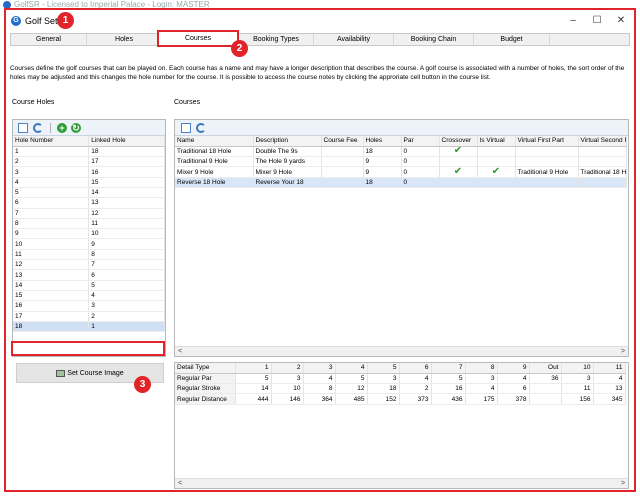 This screenshot has width=640, height=500. Describe the element at coordinates (126, 234) in the screenshot. I see `linked-hole-cell: 10` at that location.